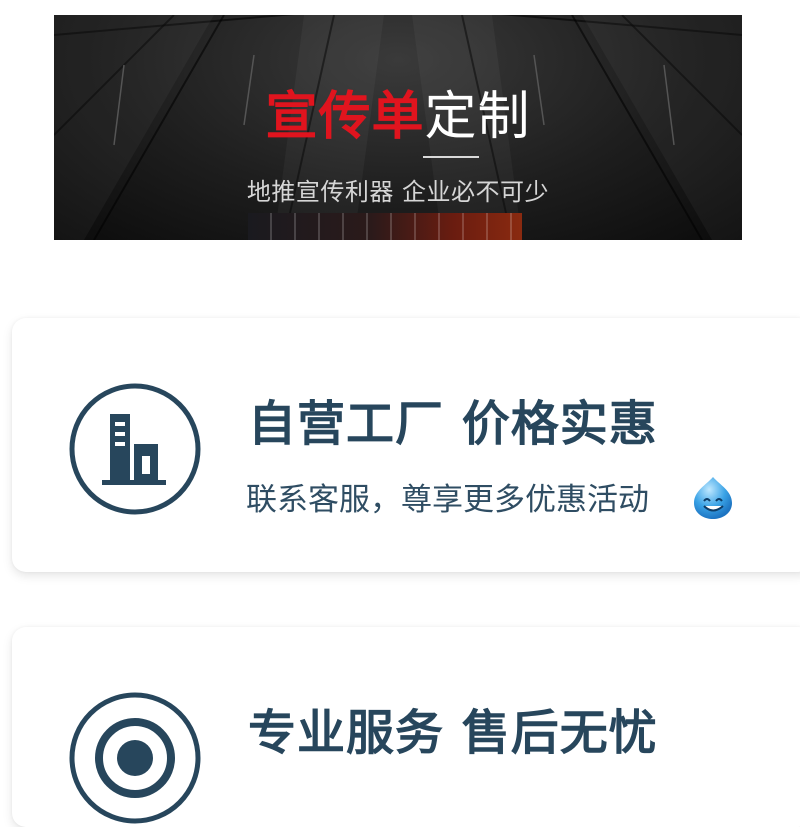  I want to click on smiley-face-icon, so click(713, 498).